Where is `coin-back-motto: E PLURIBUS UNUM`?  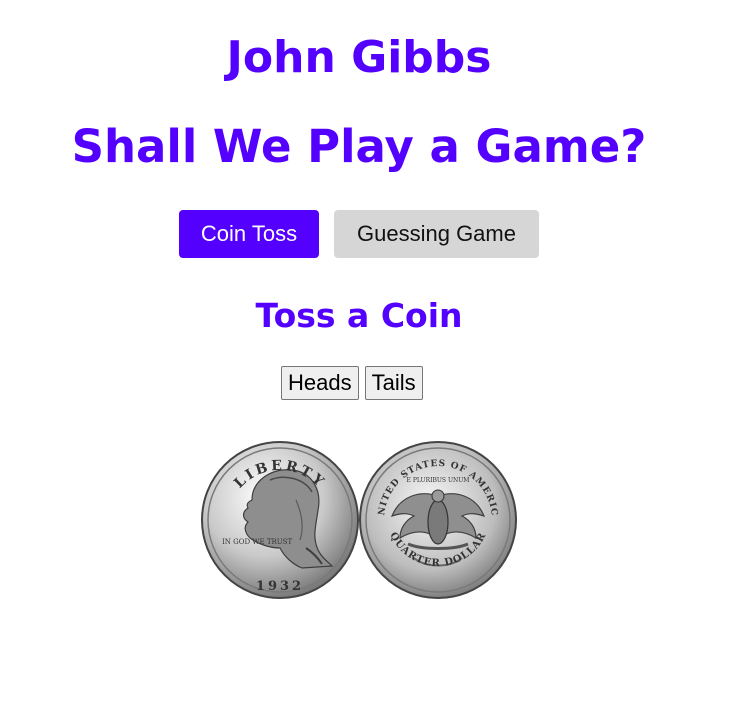 coin-back-motto: E PLURIBUS UNUM is located at coordinates (438, 480).